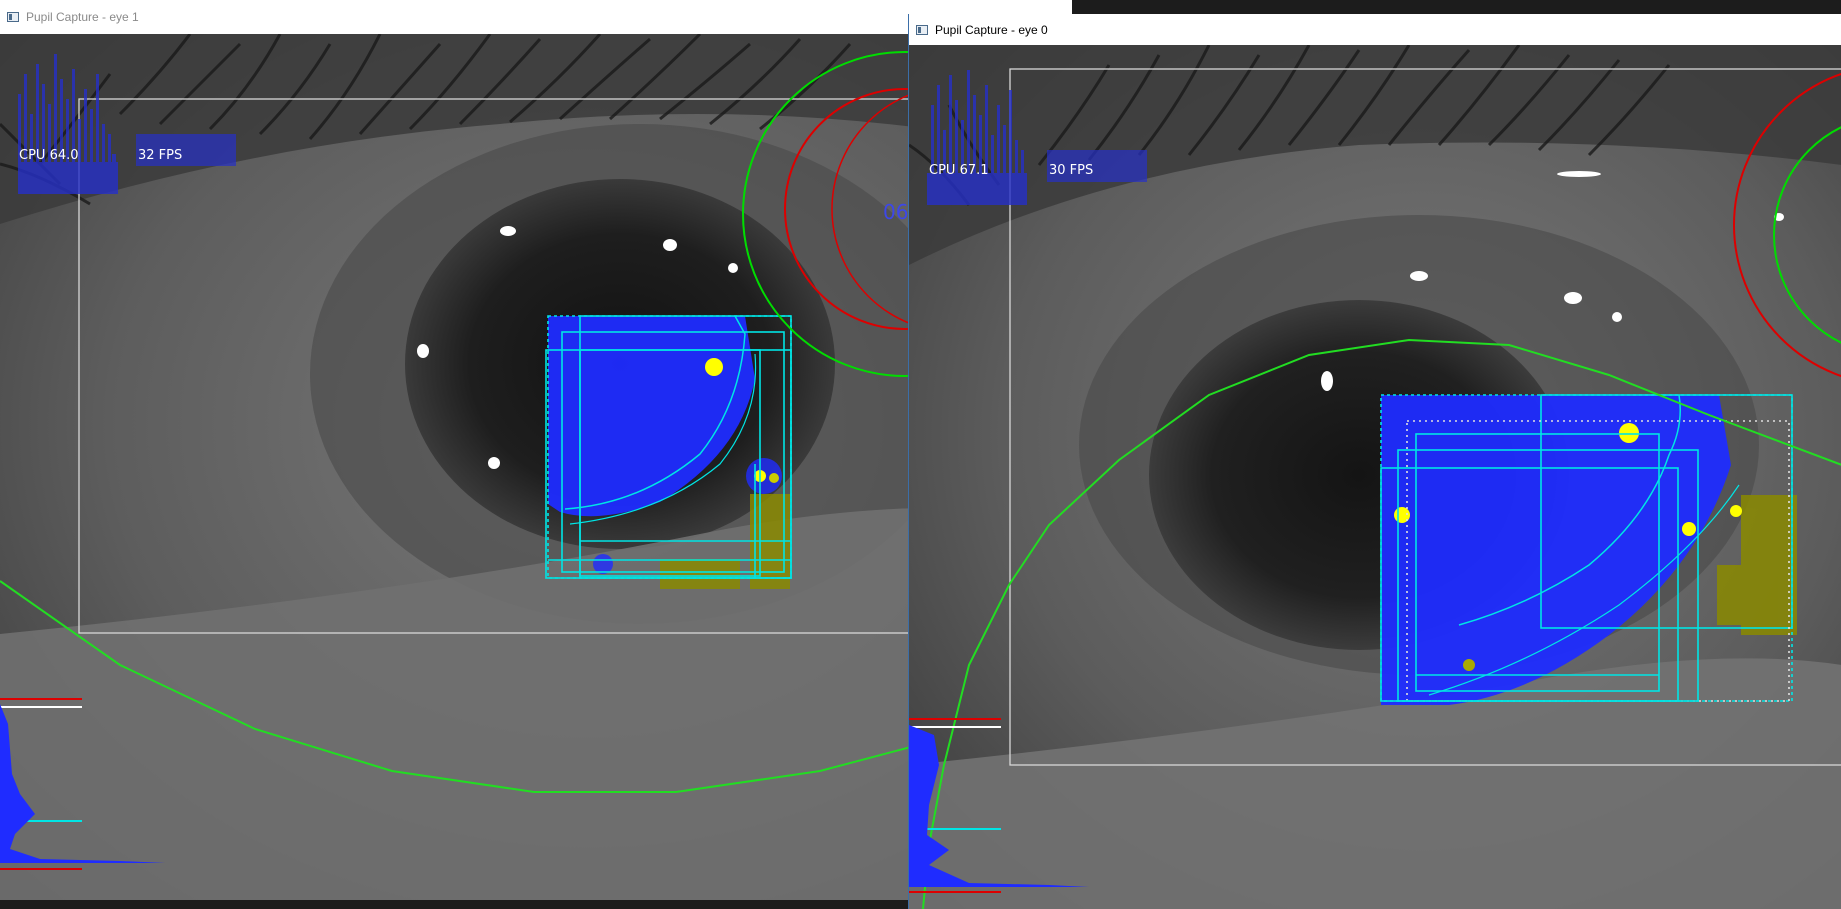 Image resolution: width=1841 pixels, height=909 pixels. Describe the element at coordinates (160, 155) in the screenshot. I see `eye1-fps-label: 32 FPS` at that location.